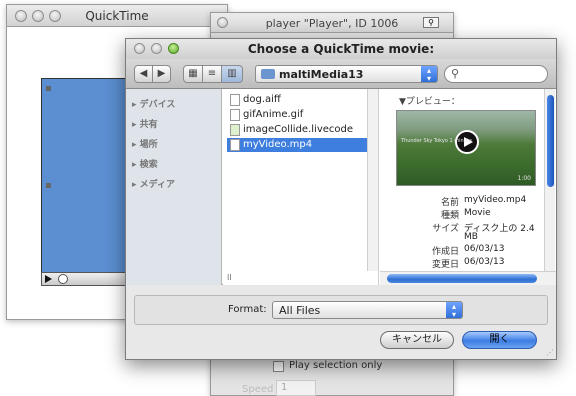 This screenshot has width=576, height=396. Describe the element at coordinates (449, 216) in the screenshot. I see `meta-key: 種類` at that location.